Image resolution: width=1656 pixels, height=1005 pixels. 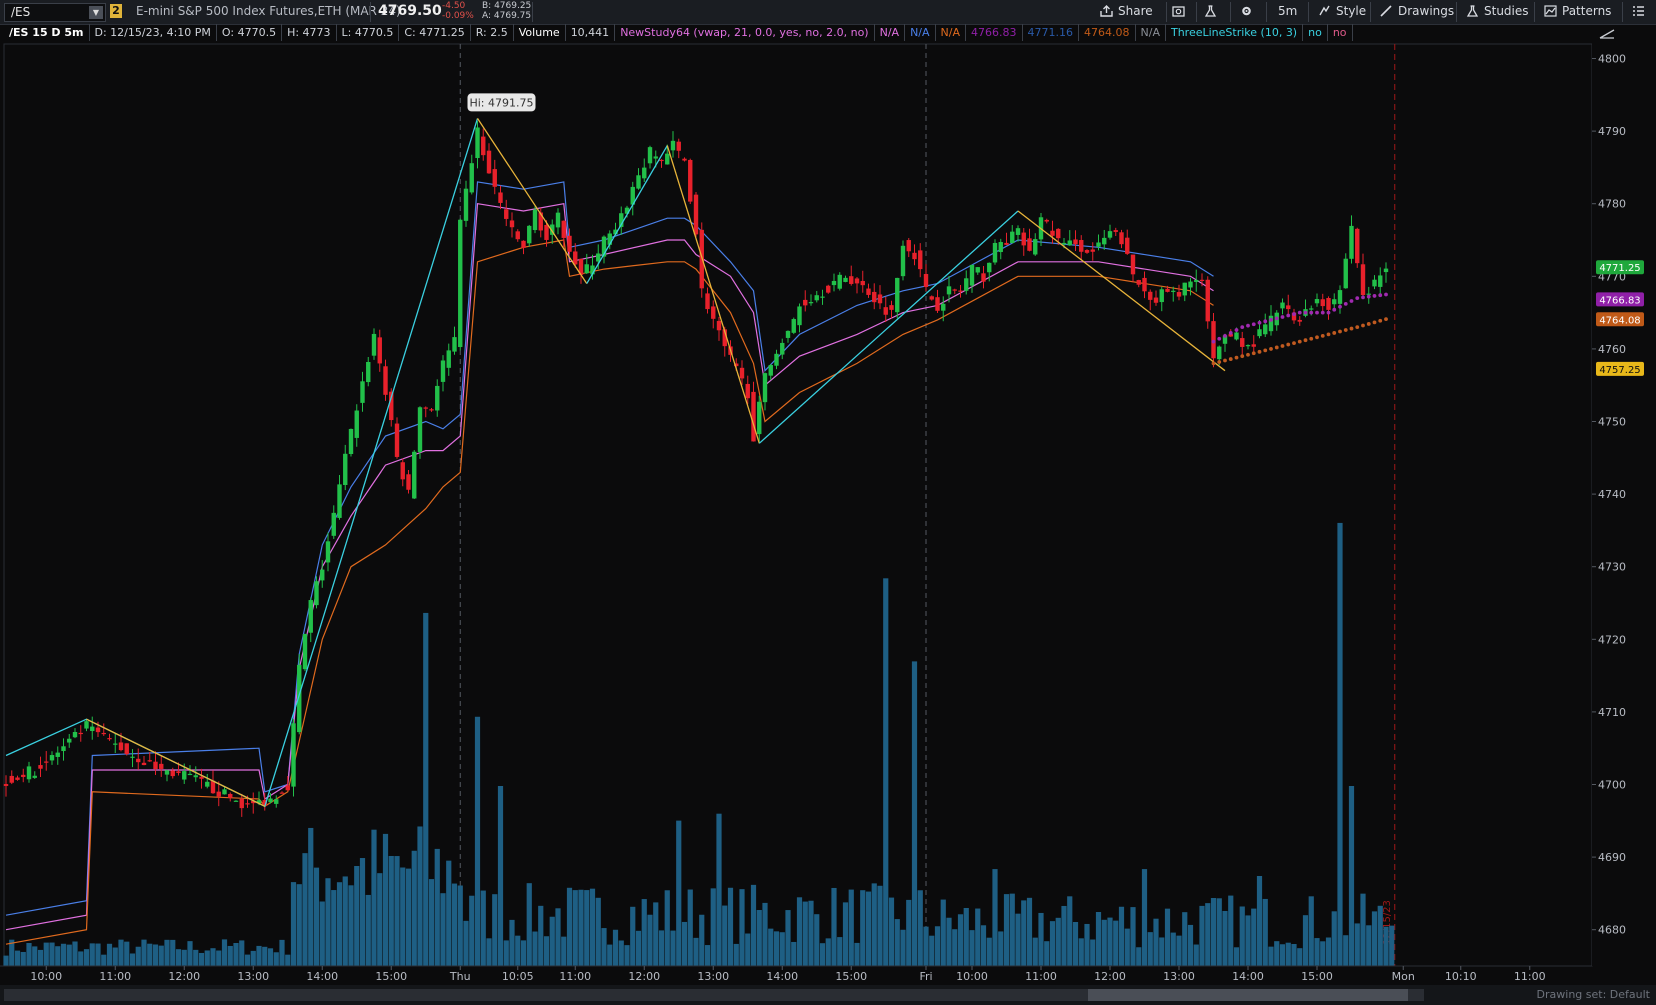 What do you see at coordinates (55, 12) in the screenshot?
I see `symbol-input: /ES ▼` at bounding box center [55, 12].